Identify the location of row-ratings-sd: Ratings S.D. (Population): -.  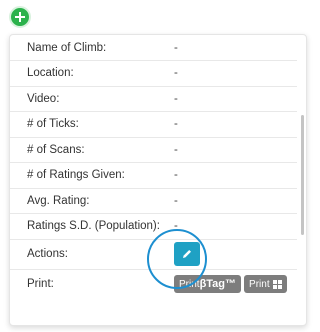
(153, 226).